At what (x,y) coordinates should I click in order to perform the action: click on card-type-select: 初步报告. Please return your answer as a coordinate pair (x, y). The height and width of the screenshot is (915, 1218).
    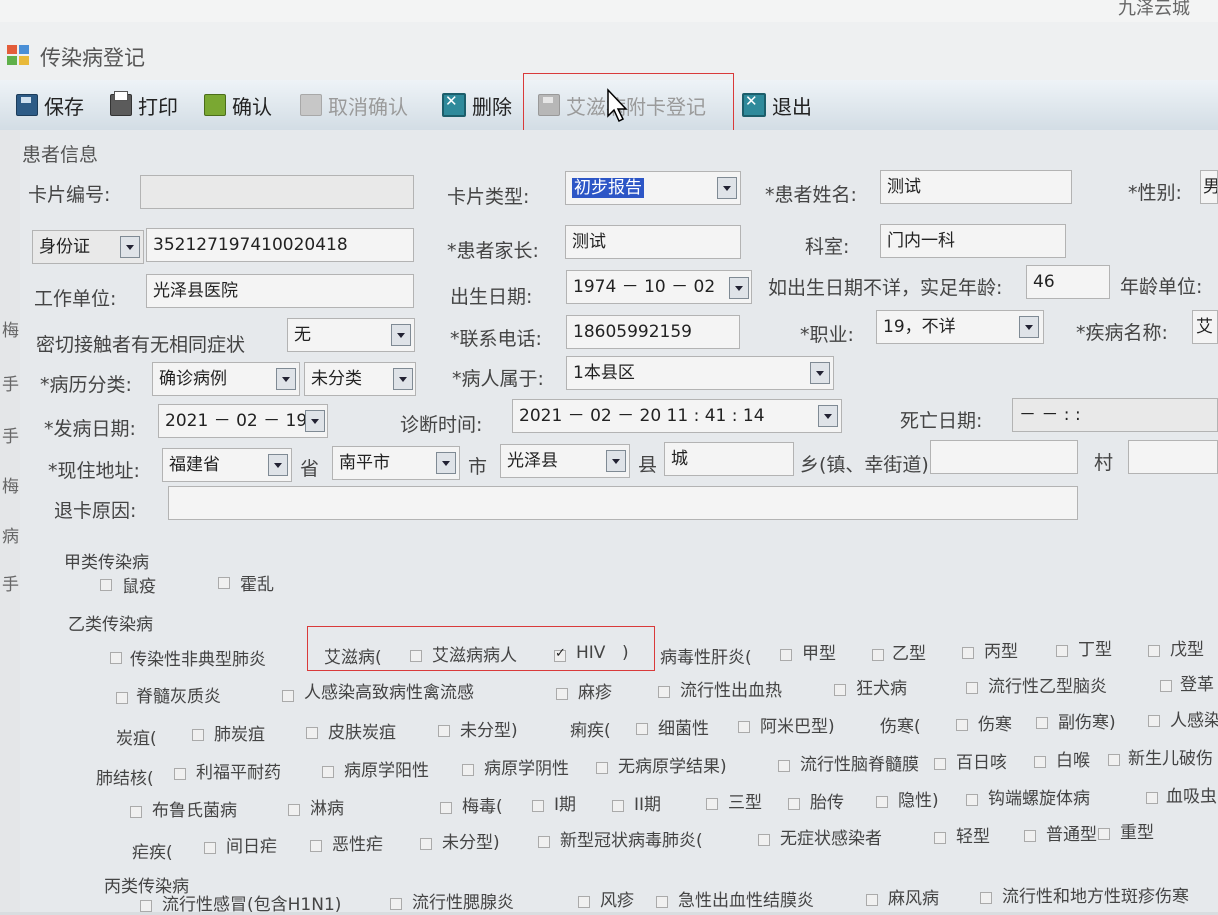
    Looking at the image, I should click on (653, 188).